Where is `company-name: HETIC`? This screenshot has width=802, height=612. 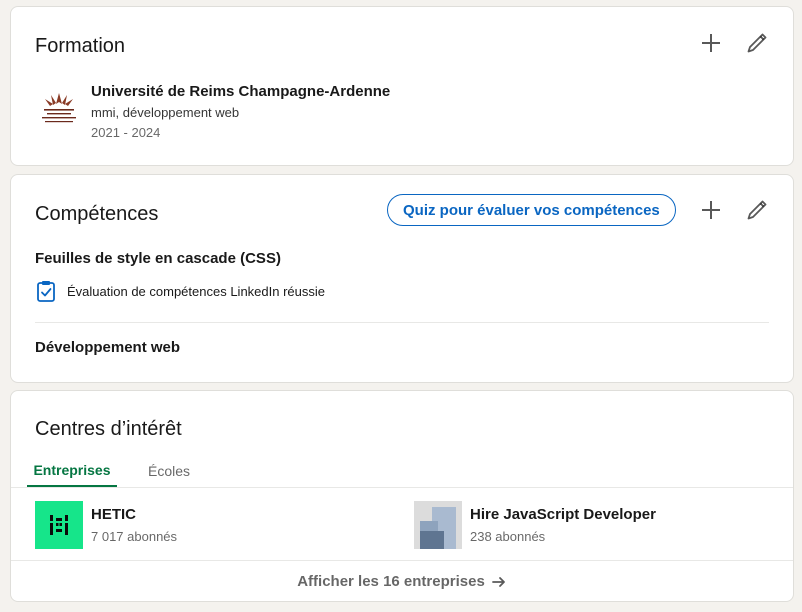
company-name: HETIC is located at coordinates (113, 514).